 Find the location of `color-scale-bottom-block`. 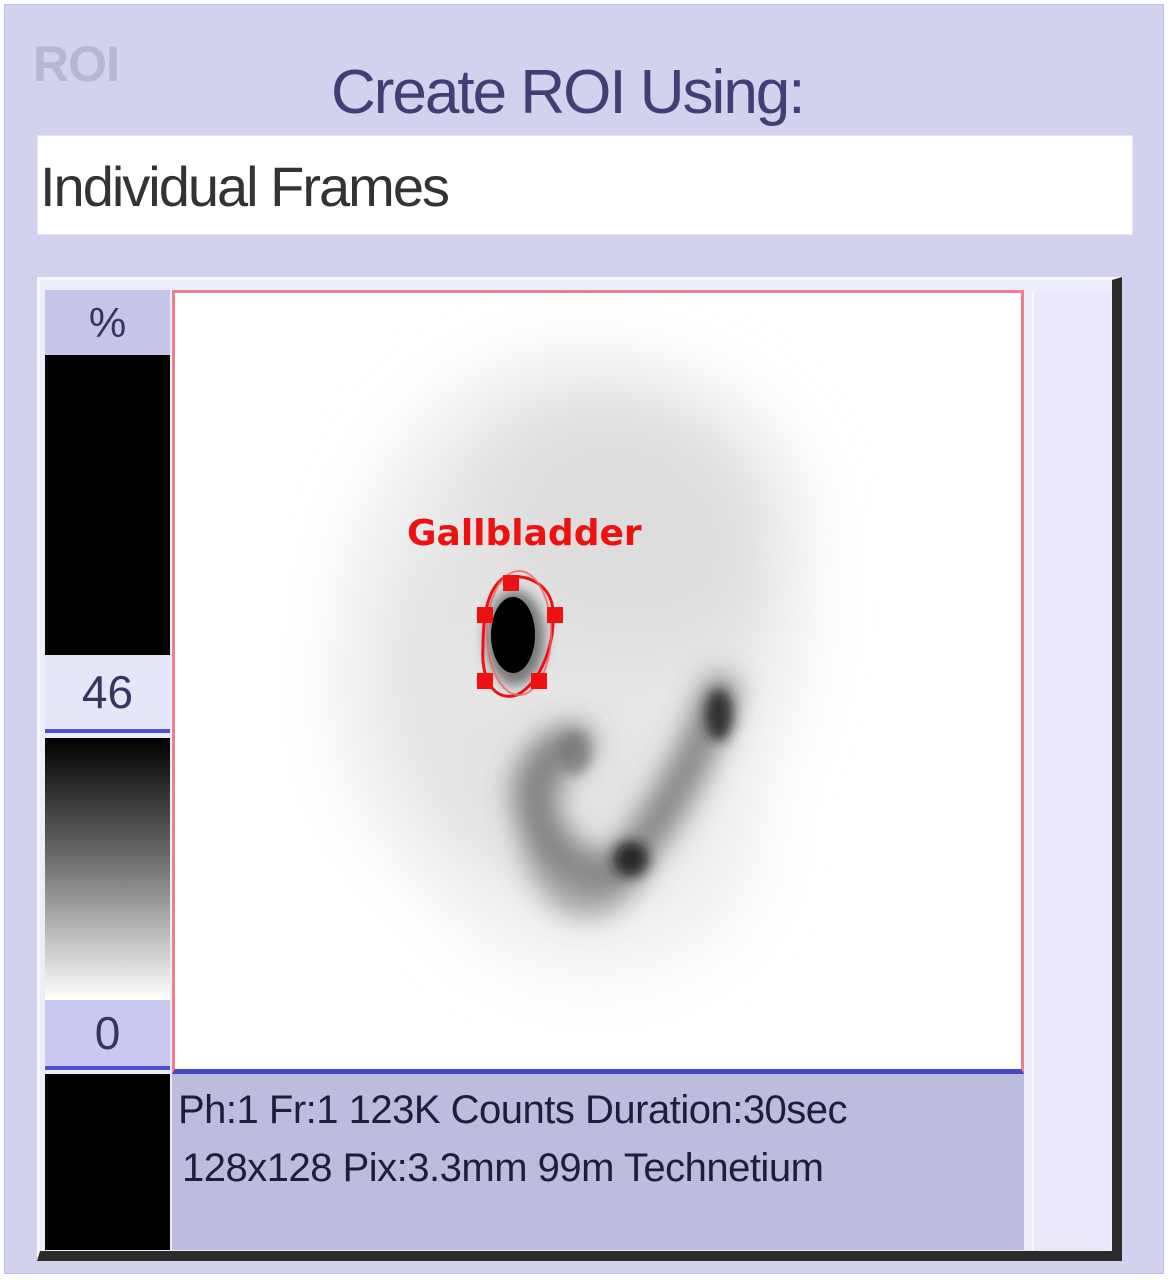

color-scale-bottom-block is located at coordinates (107, 1162).